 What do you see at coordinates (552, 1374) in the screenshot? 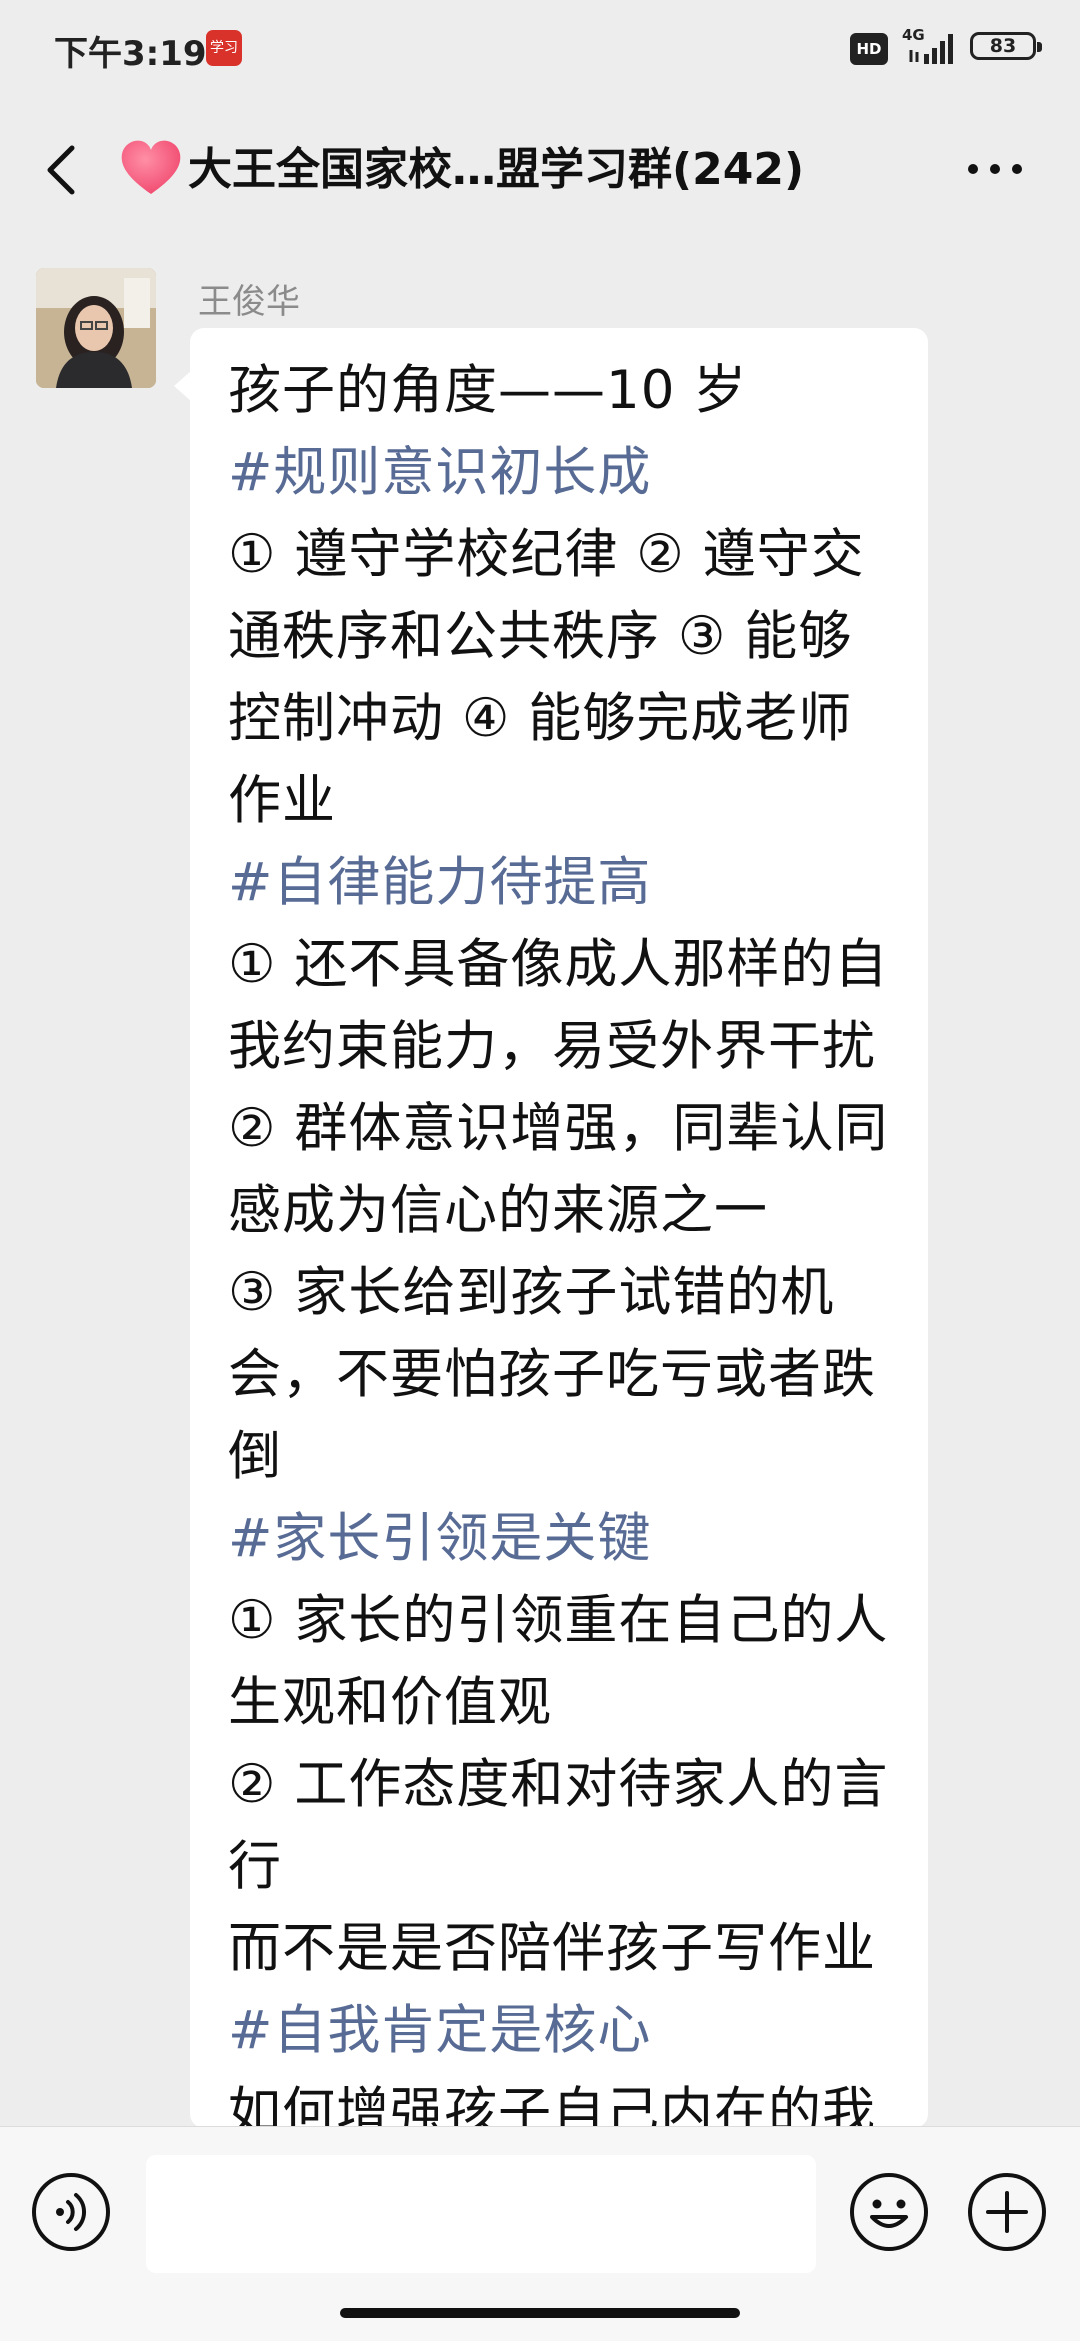
I see `message-line: 会，不要怕孩子吃亏或者跌` at bounding box center [552, 1374].